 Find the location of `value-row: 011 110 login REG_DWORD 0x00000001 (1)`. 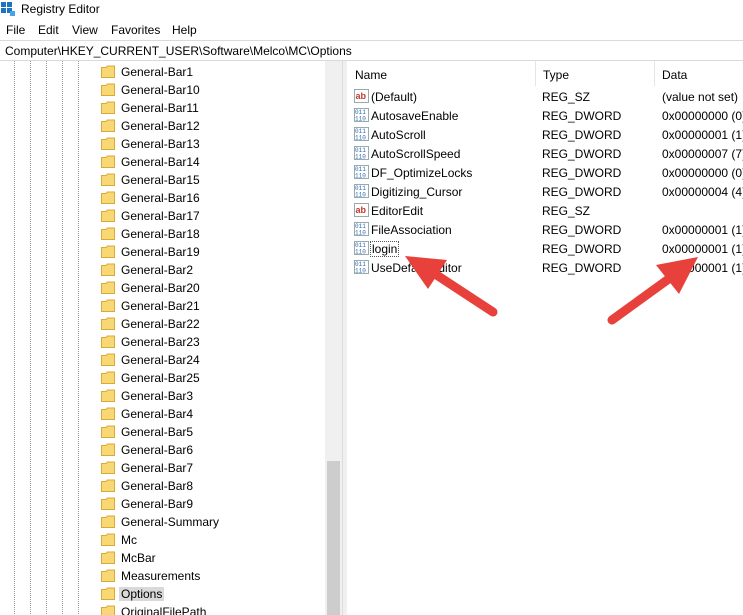

value-row: 011 110 login REG_DWORD 0x00000001 (1) is located at coordinates (545, 248).